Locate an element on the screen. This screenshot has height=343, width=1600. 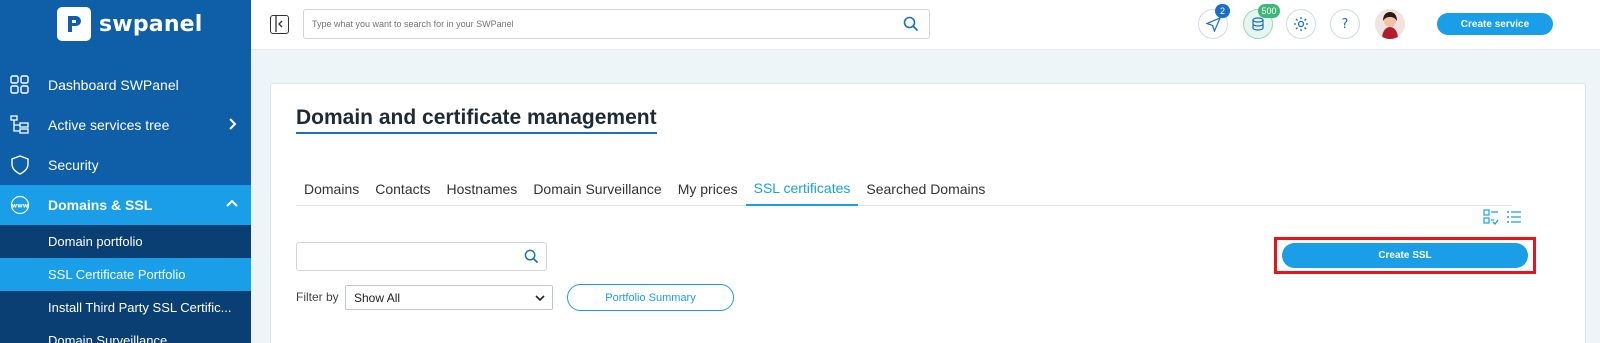
topbar: 2 500 ? Create service is located at coordinates (925, 25).